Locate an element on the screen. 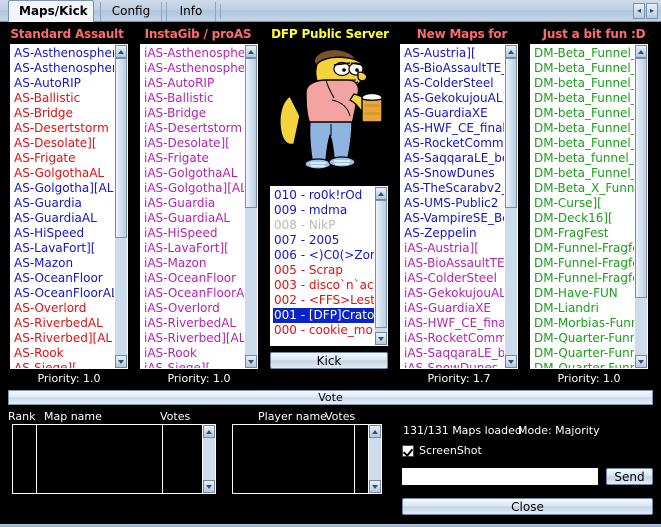 The height and width of the screenshot is (527, 661). list-item: AS-Desolate][ is located at coordinates (63, 143).